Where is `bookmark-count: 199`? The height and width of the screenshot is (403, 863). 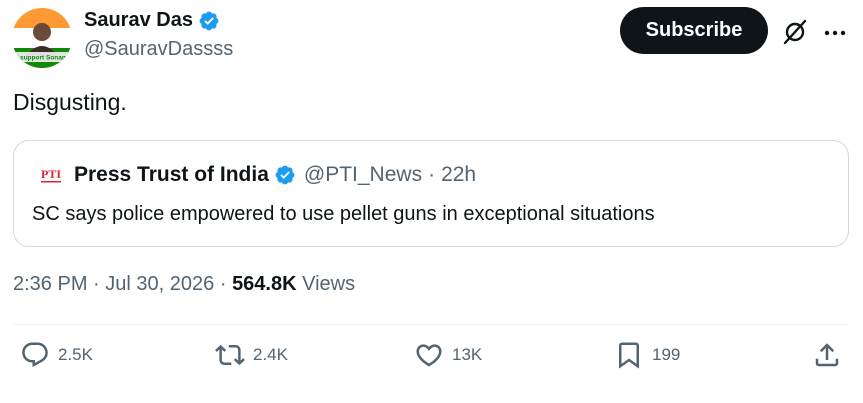
bookmark-count: 199 is located at coordinates (666, 354).